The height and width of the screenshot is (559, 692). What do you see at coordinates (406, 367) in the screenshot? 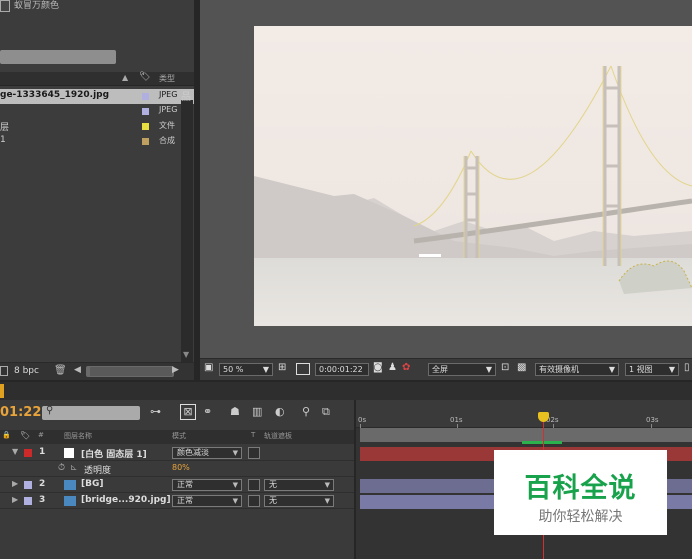
I see `color-channel-icon: ✿` at bounding box center [406, 367].